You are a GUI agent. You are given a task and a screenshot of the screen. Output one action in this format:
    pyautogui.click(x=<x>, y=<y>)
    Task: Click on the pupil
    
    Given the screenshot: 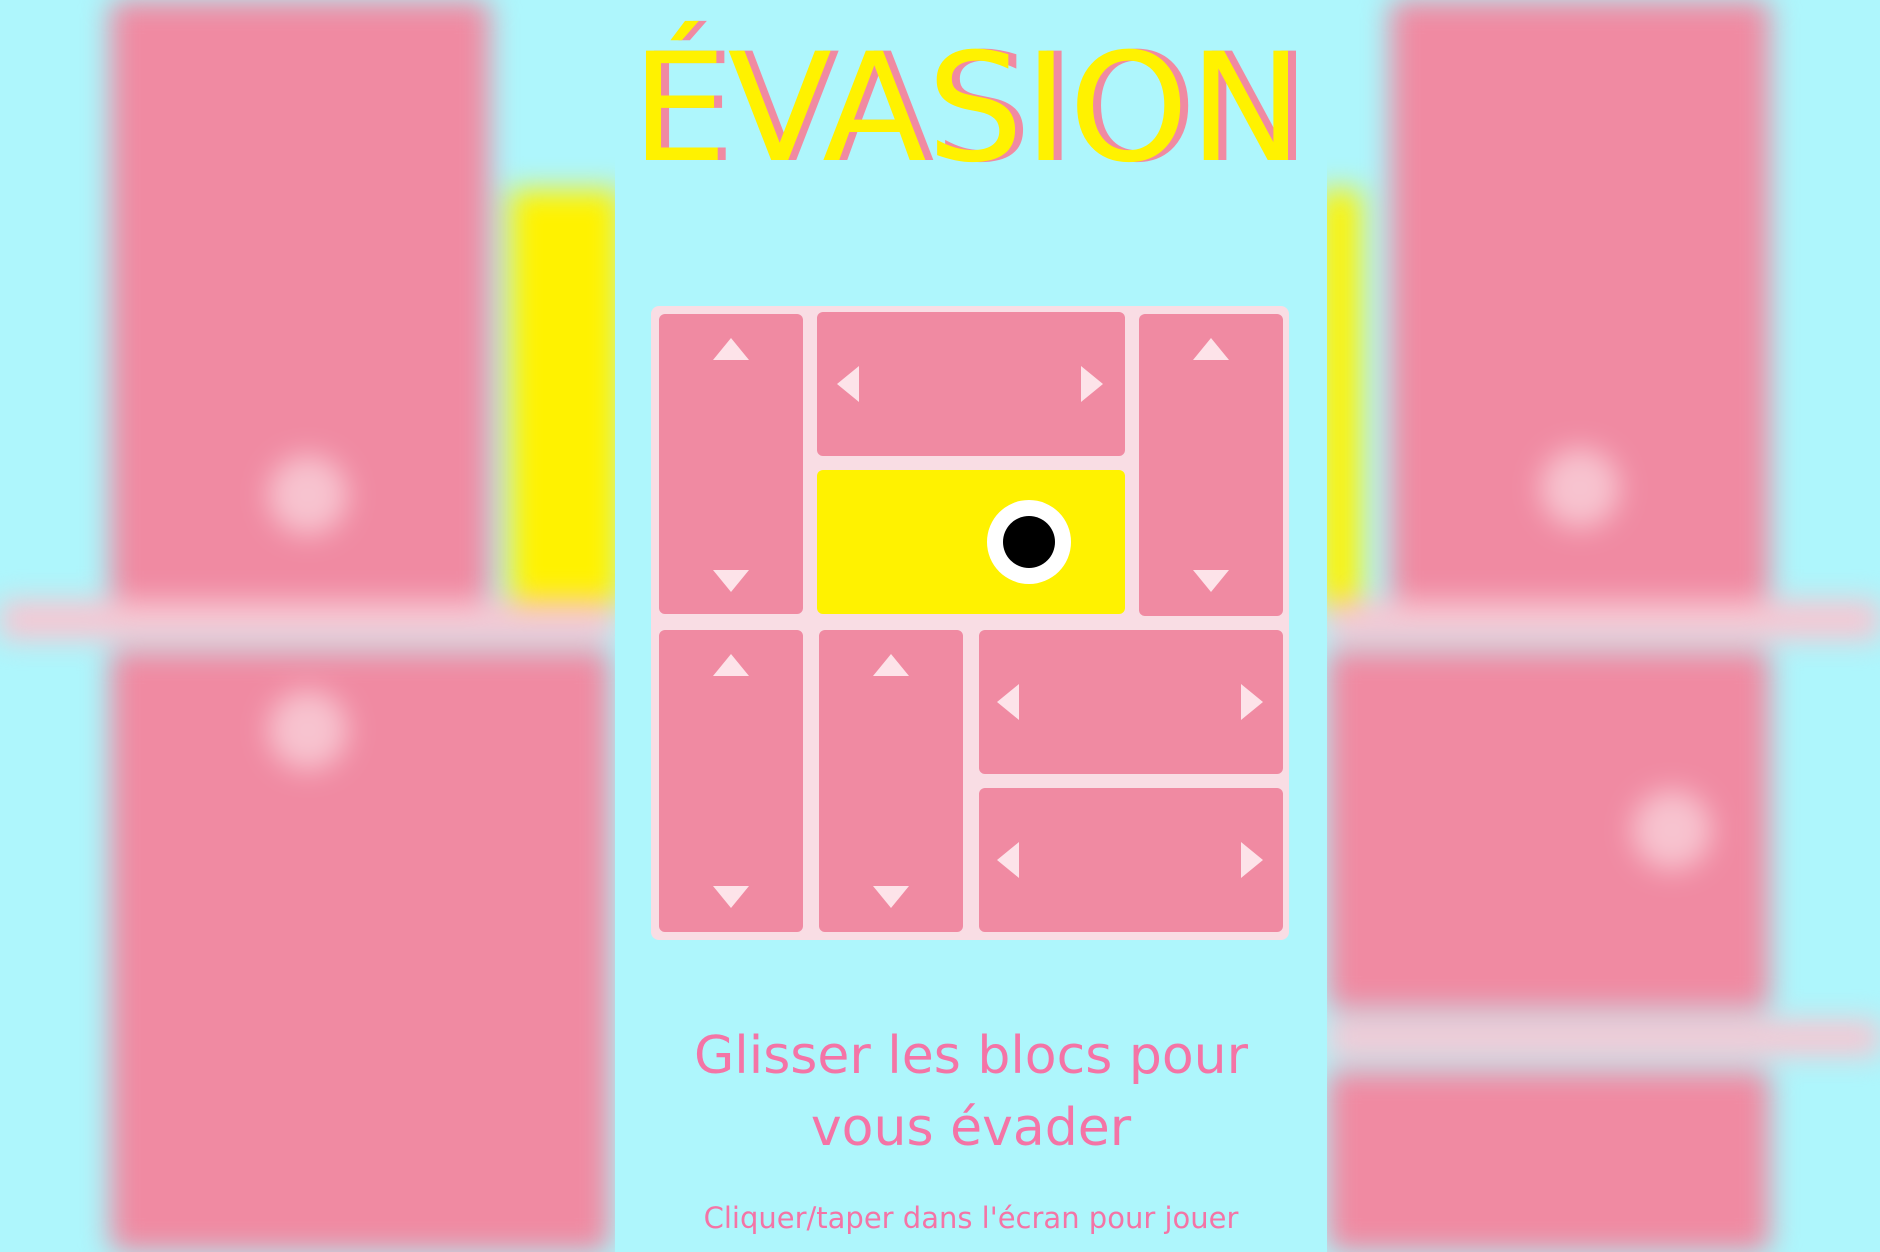 What is the action you would take?
    pyautogui.click(x=1029, y=542)
    